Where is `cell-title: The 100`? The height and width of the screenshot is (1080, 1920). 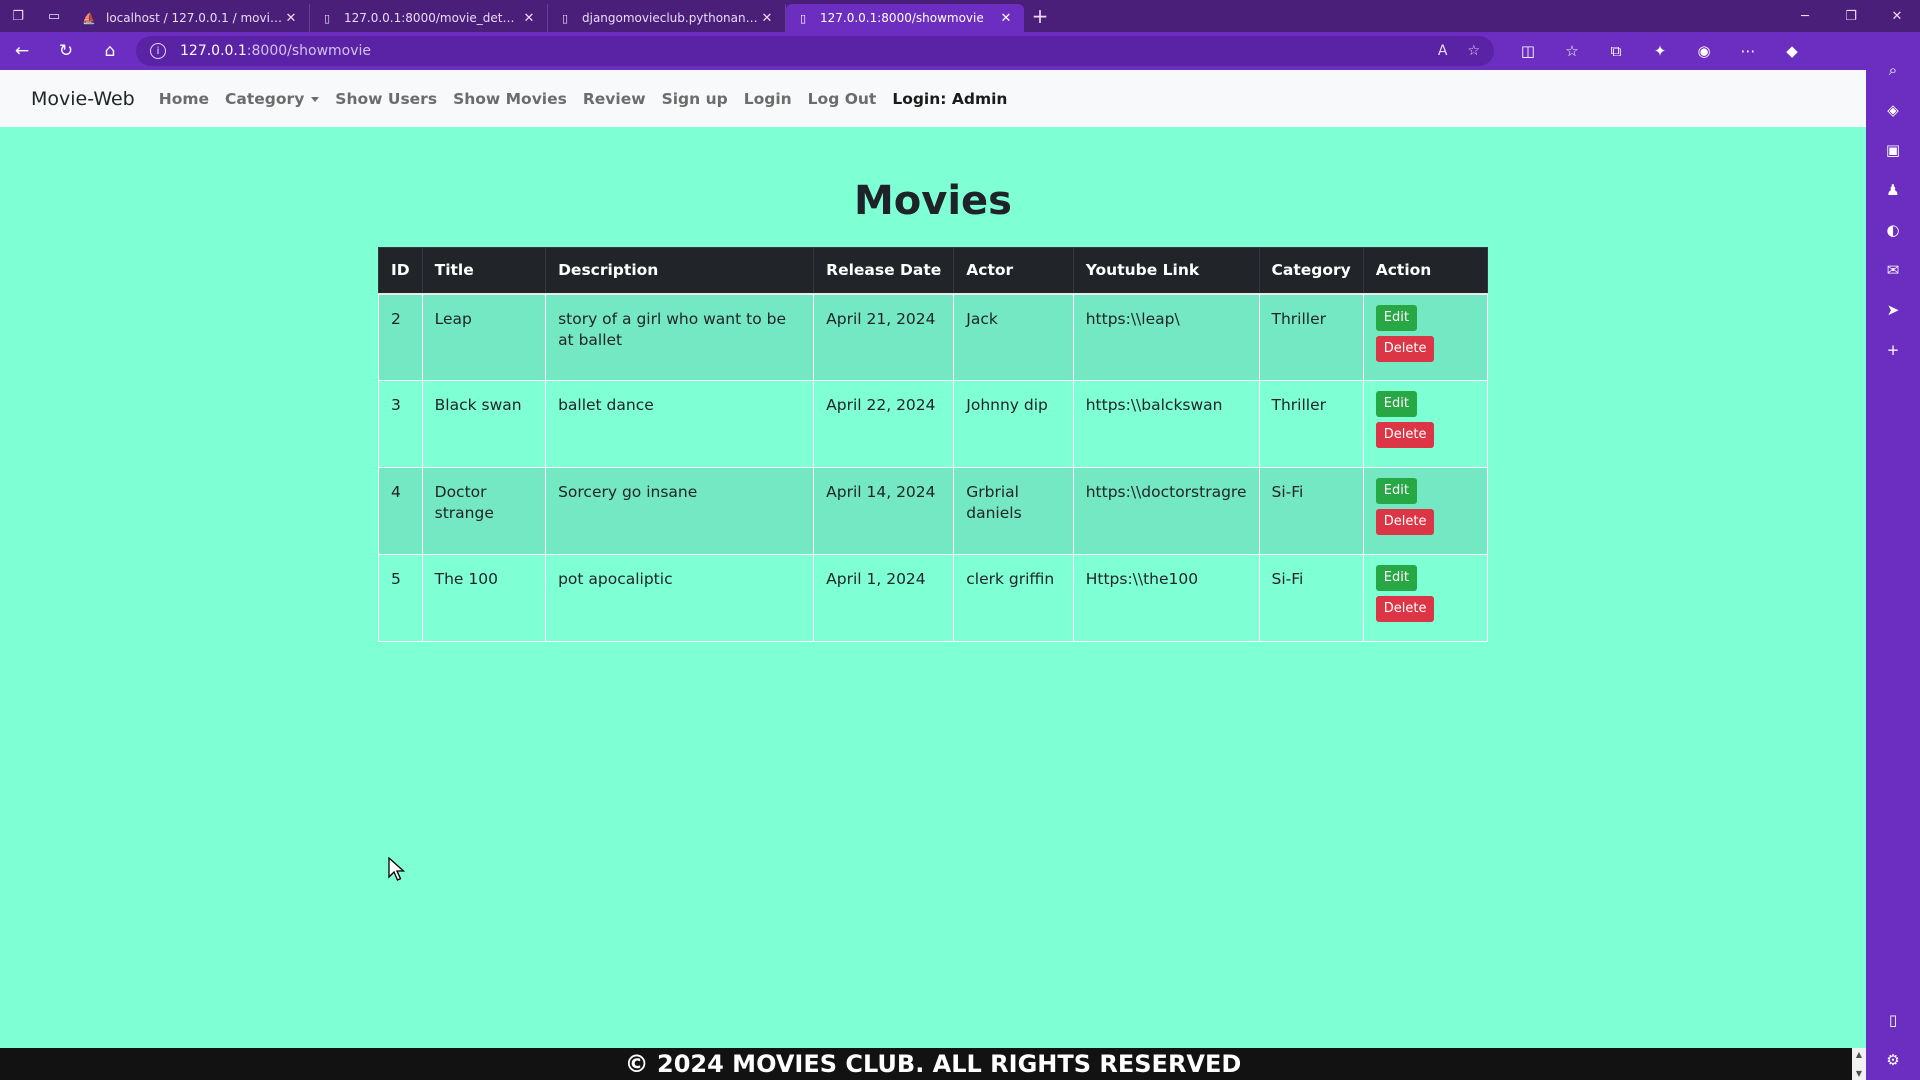
cell-title: The 100 is located at coordinates (484, 598).